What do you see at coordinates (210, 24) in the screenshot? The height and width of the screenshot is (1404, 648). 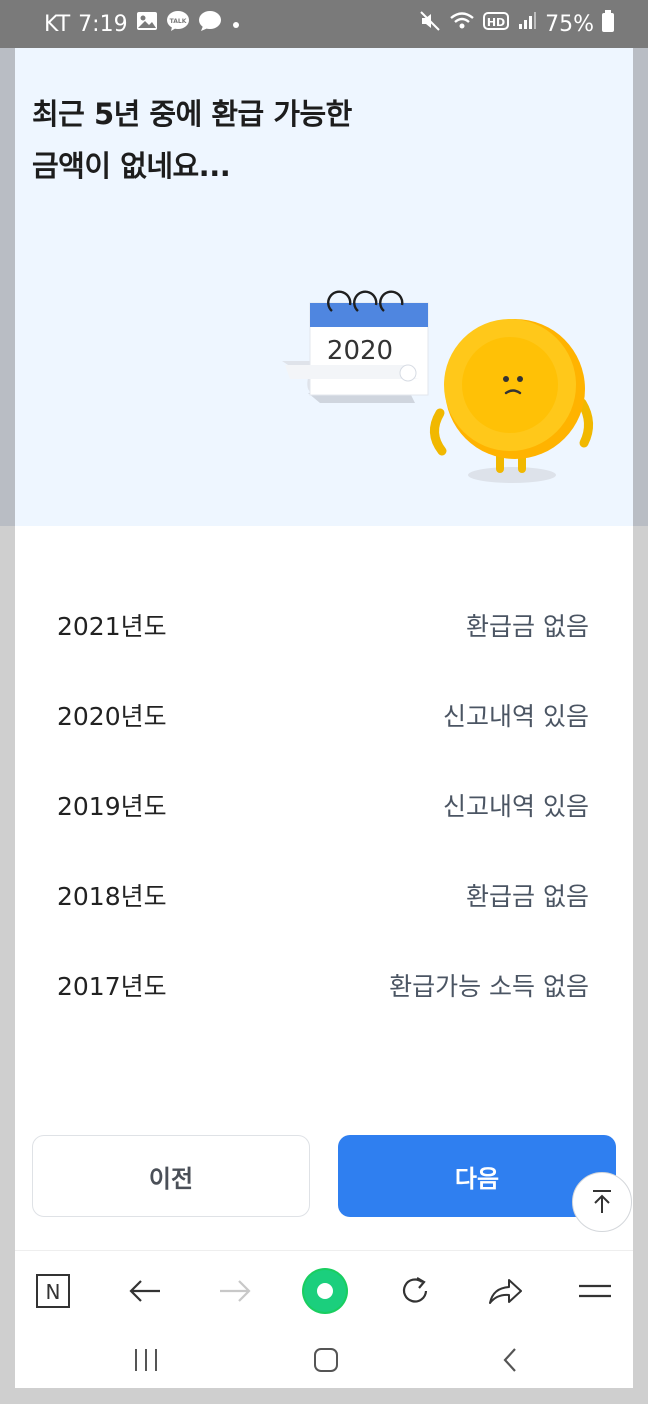 I see `chat-bubble-icon` at bounding box center [210, 24].